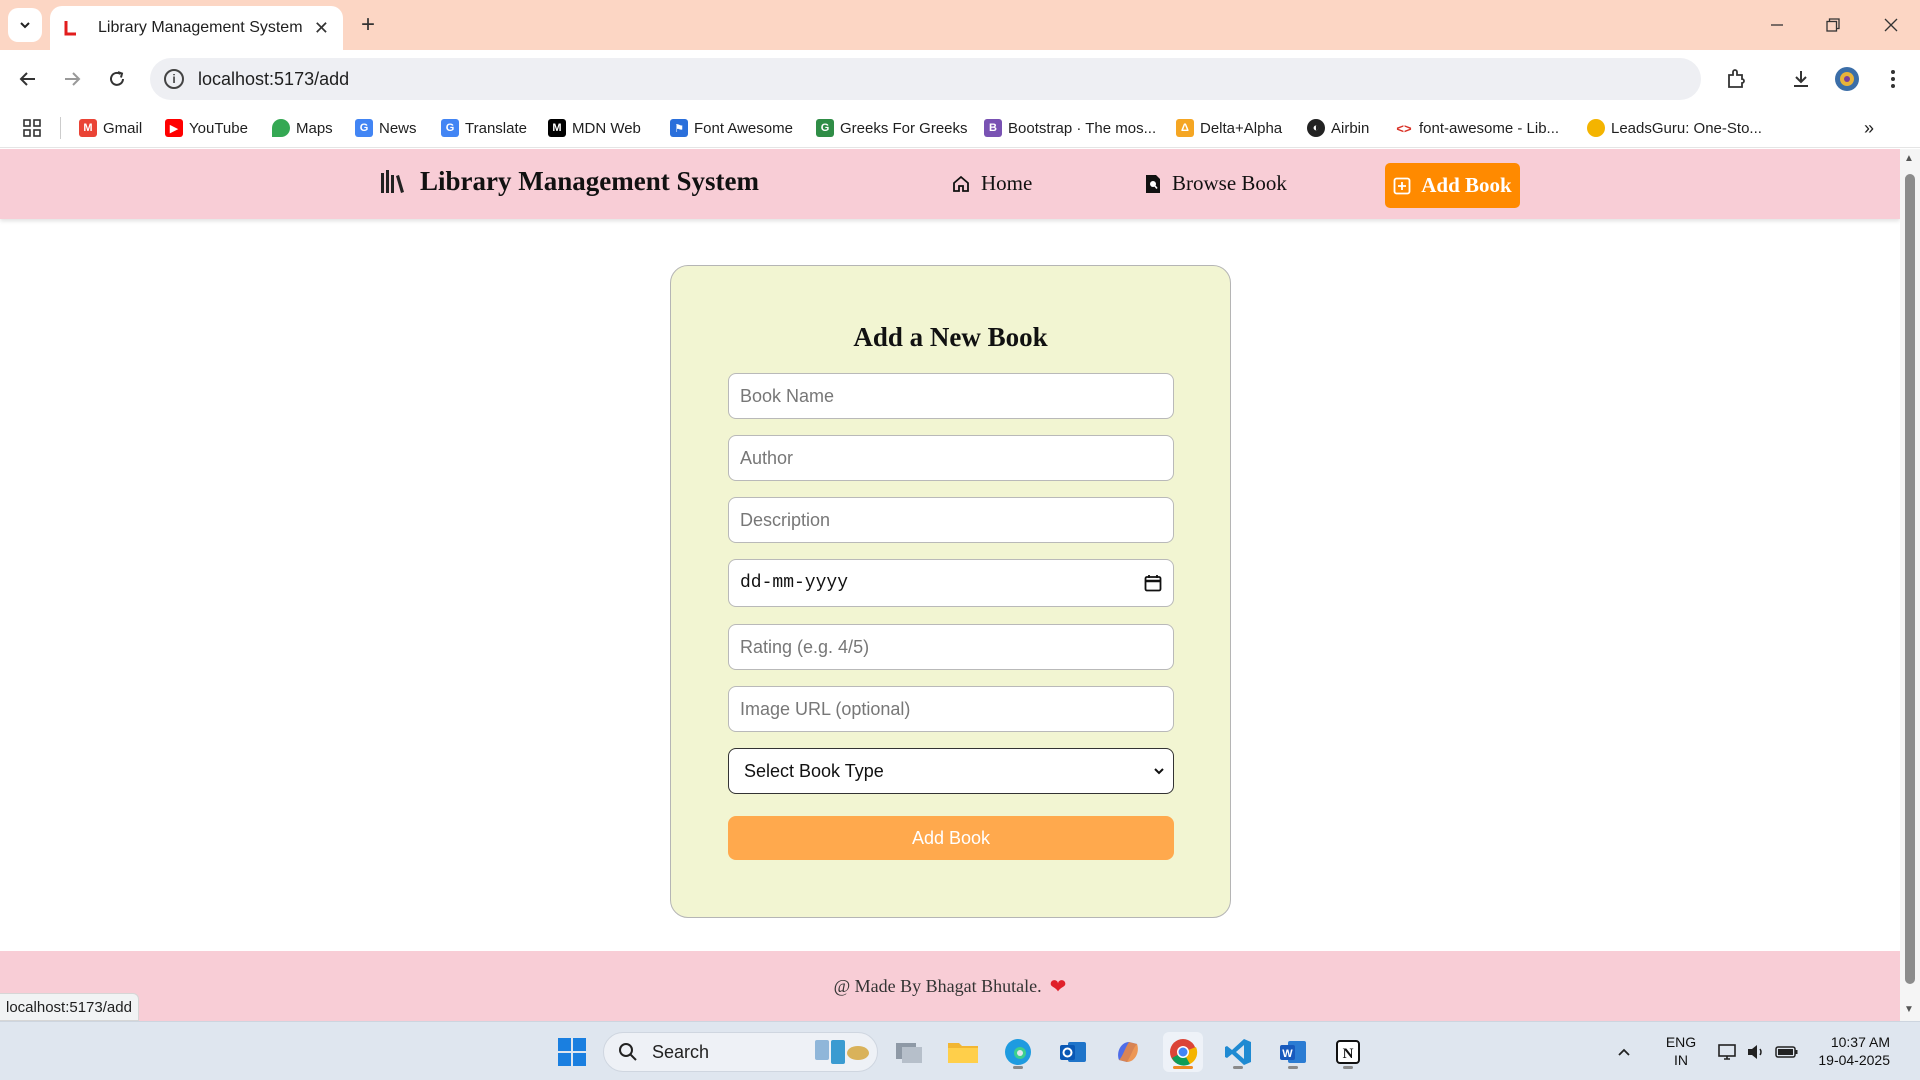 Image resolution: width=1920 pixels, height=1080 pixels. What do you see at coordinates (1893, 79) in the screenshot?
I see `browser-menu-icon` at bounding box center [1893, 79].